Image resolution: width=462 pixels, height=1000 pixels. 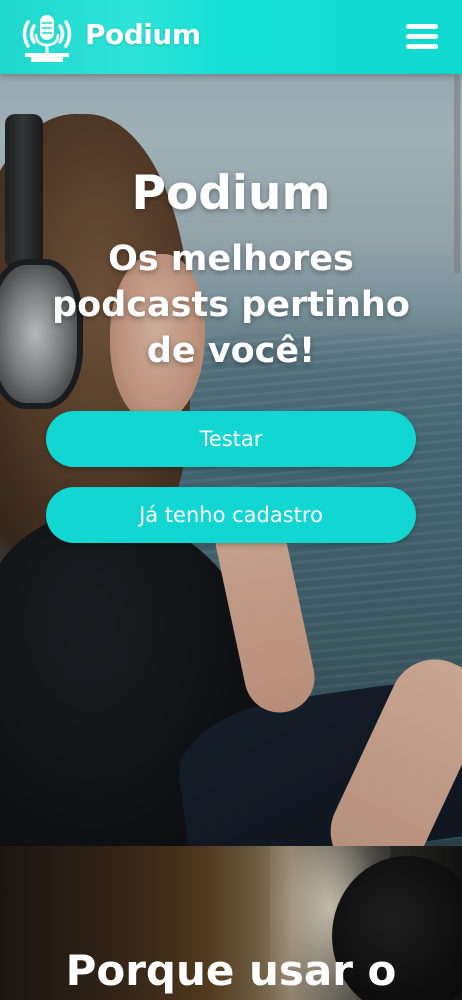 What do you see at coordinates (231, 439) in the screenshot?
I see `test-button: Testar` at bounding box center [231, 439].